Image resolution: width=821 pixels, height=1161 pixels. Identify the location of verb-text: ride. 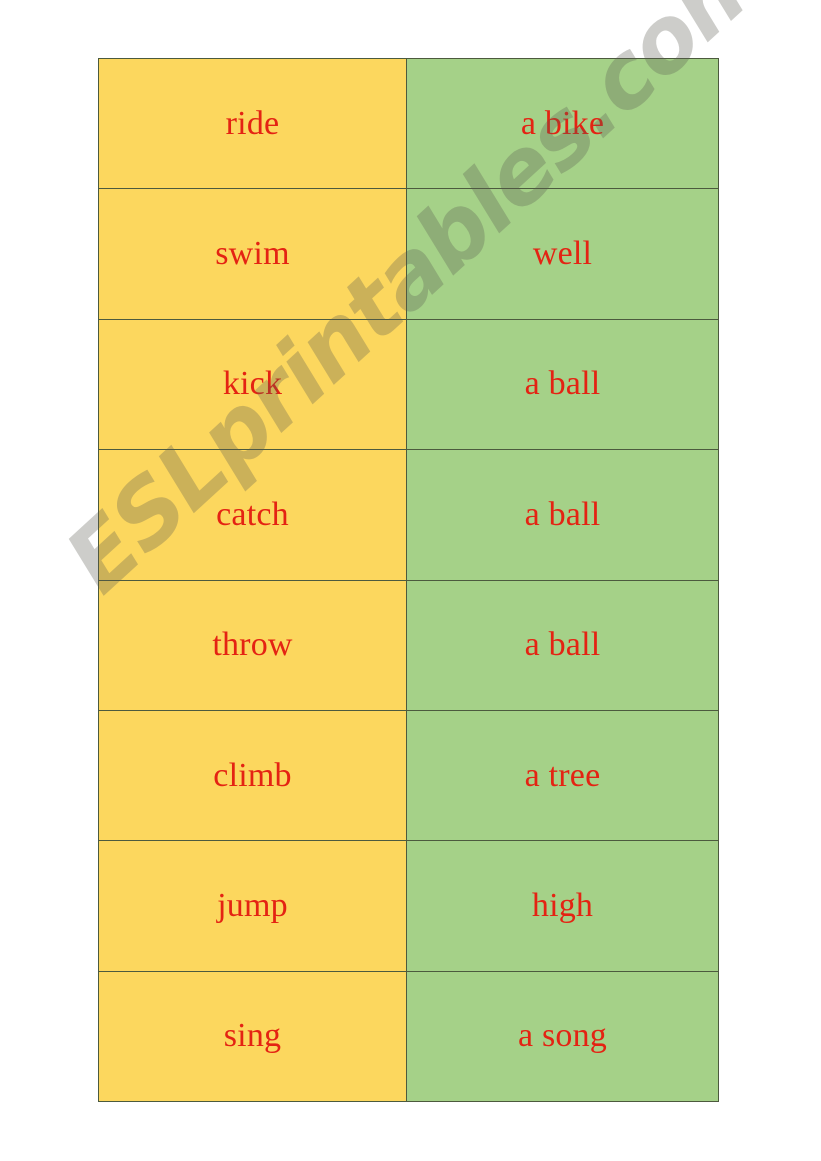
(252, 123).